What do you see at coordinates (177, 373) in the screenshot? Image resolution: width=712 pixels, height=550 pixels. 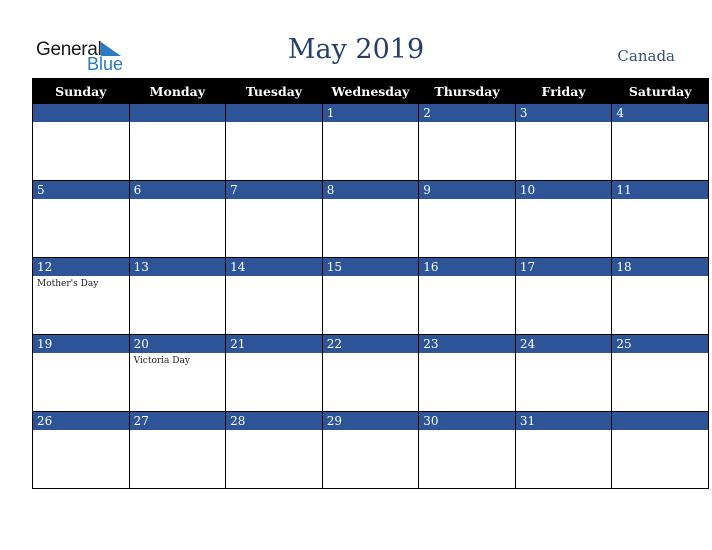 I see `day-cell: 20 Victoria Day` at bounding box center [177, 373].